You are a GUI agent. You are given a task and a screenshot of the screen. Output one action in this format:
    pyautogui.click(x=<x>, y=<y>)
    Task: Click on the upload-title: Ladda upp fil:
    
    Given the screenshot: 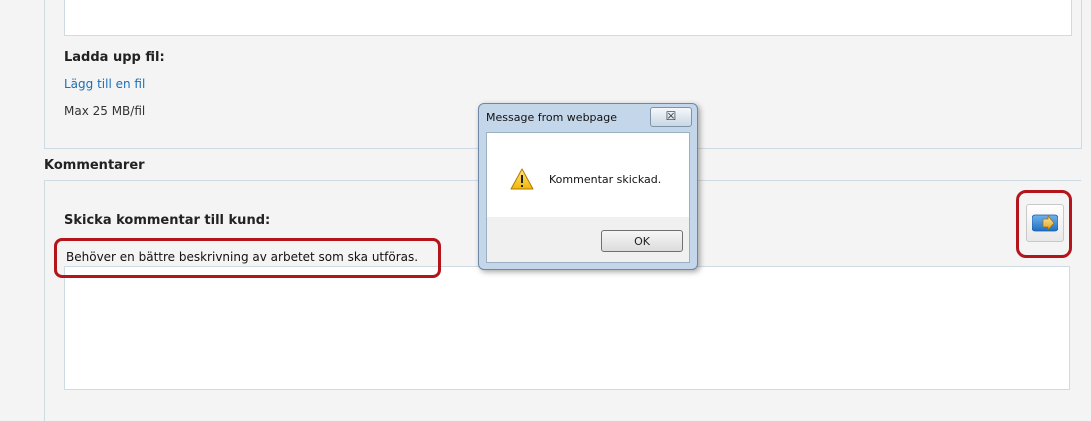 What is the action you would take?
    pyautogui.click(x=114, y=57)
    